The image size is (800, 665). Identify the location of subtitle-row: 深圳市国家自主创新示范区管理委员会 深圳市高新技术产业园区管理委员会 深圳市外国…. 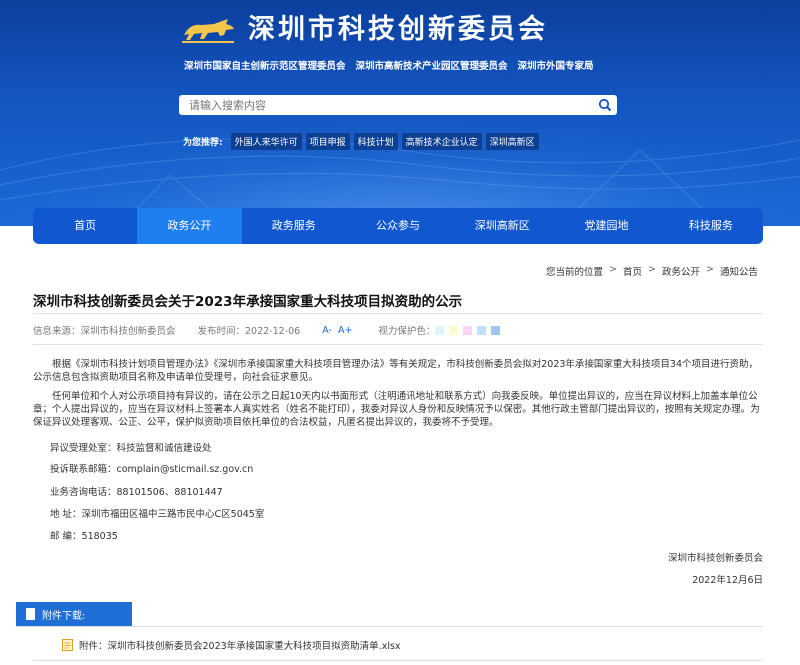
(389, 65).